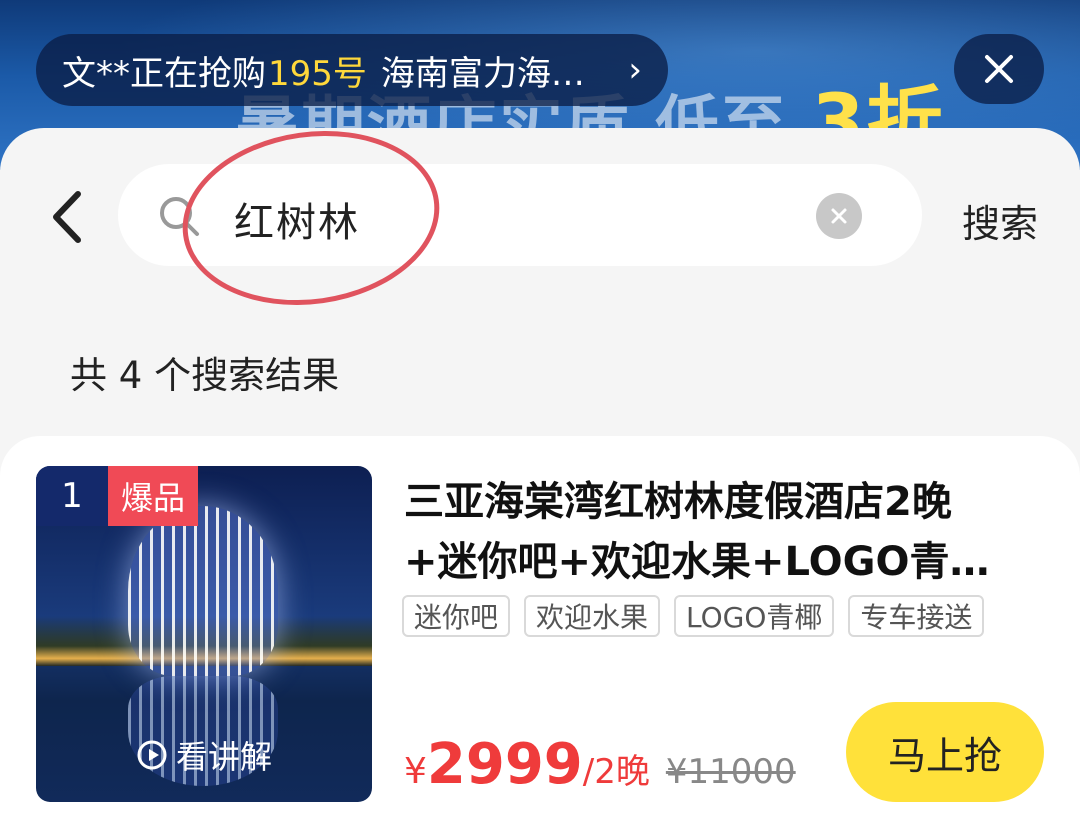  What do you see at coordinates (504, 764) in the screenshot?
I see `price-amount: 2999` at bounding box center [504, 764].